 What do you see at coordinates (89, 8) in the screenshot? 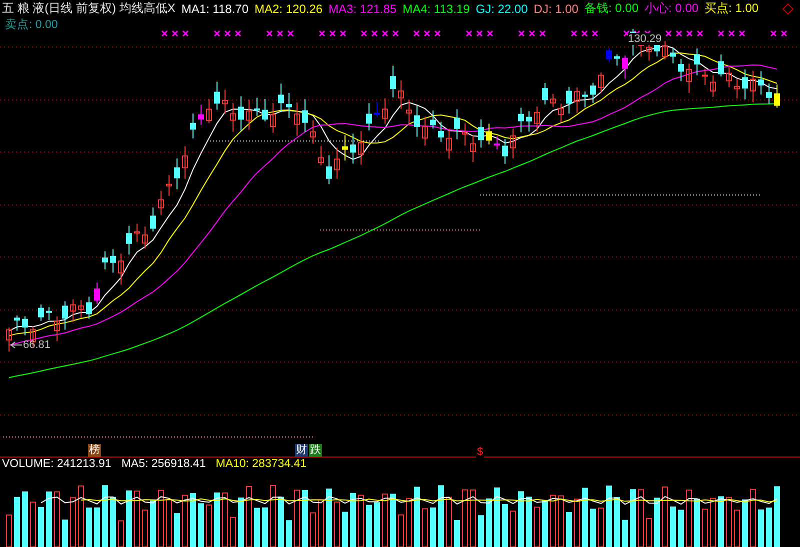
I see `chart-title: 五 粮 液(日线 前复权) 均线高低X` at bounding box center [89, 8].